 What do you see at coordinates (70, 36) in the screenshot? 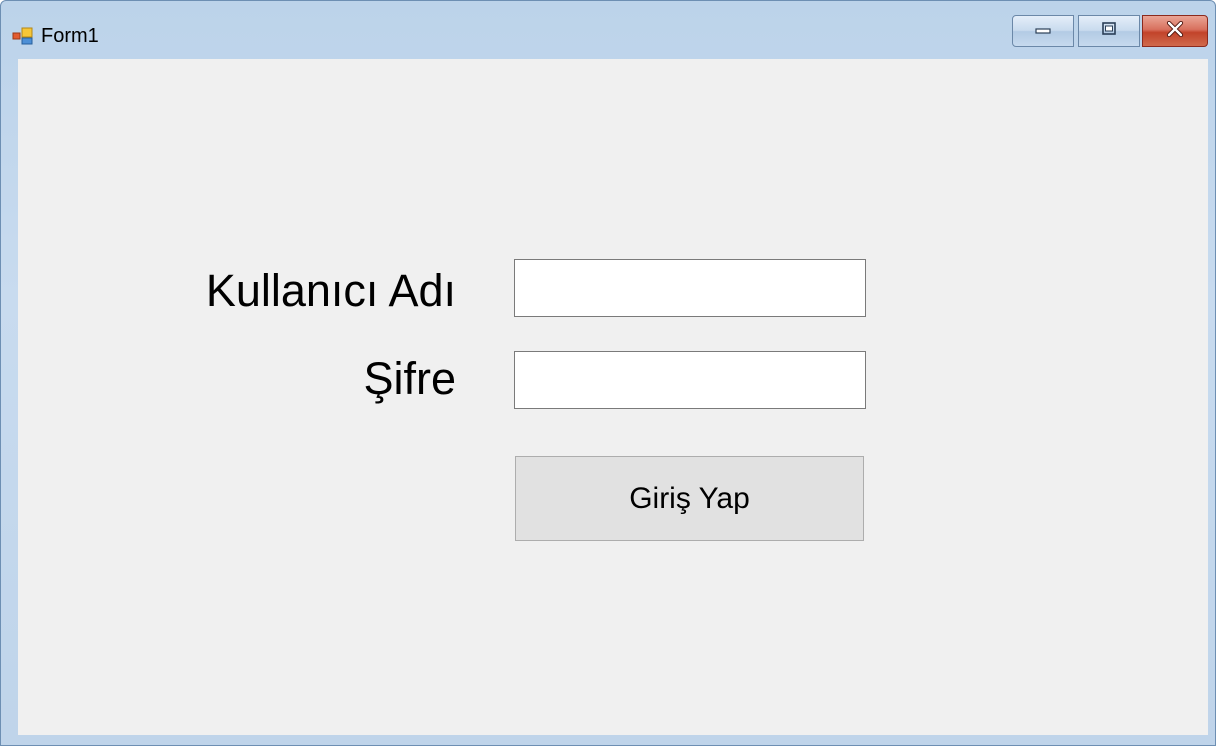
I see `window-title: Form1` at bounding box center [70, 36].